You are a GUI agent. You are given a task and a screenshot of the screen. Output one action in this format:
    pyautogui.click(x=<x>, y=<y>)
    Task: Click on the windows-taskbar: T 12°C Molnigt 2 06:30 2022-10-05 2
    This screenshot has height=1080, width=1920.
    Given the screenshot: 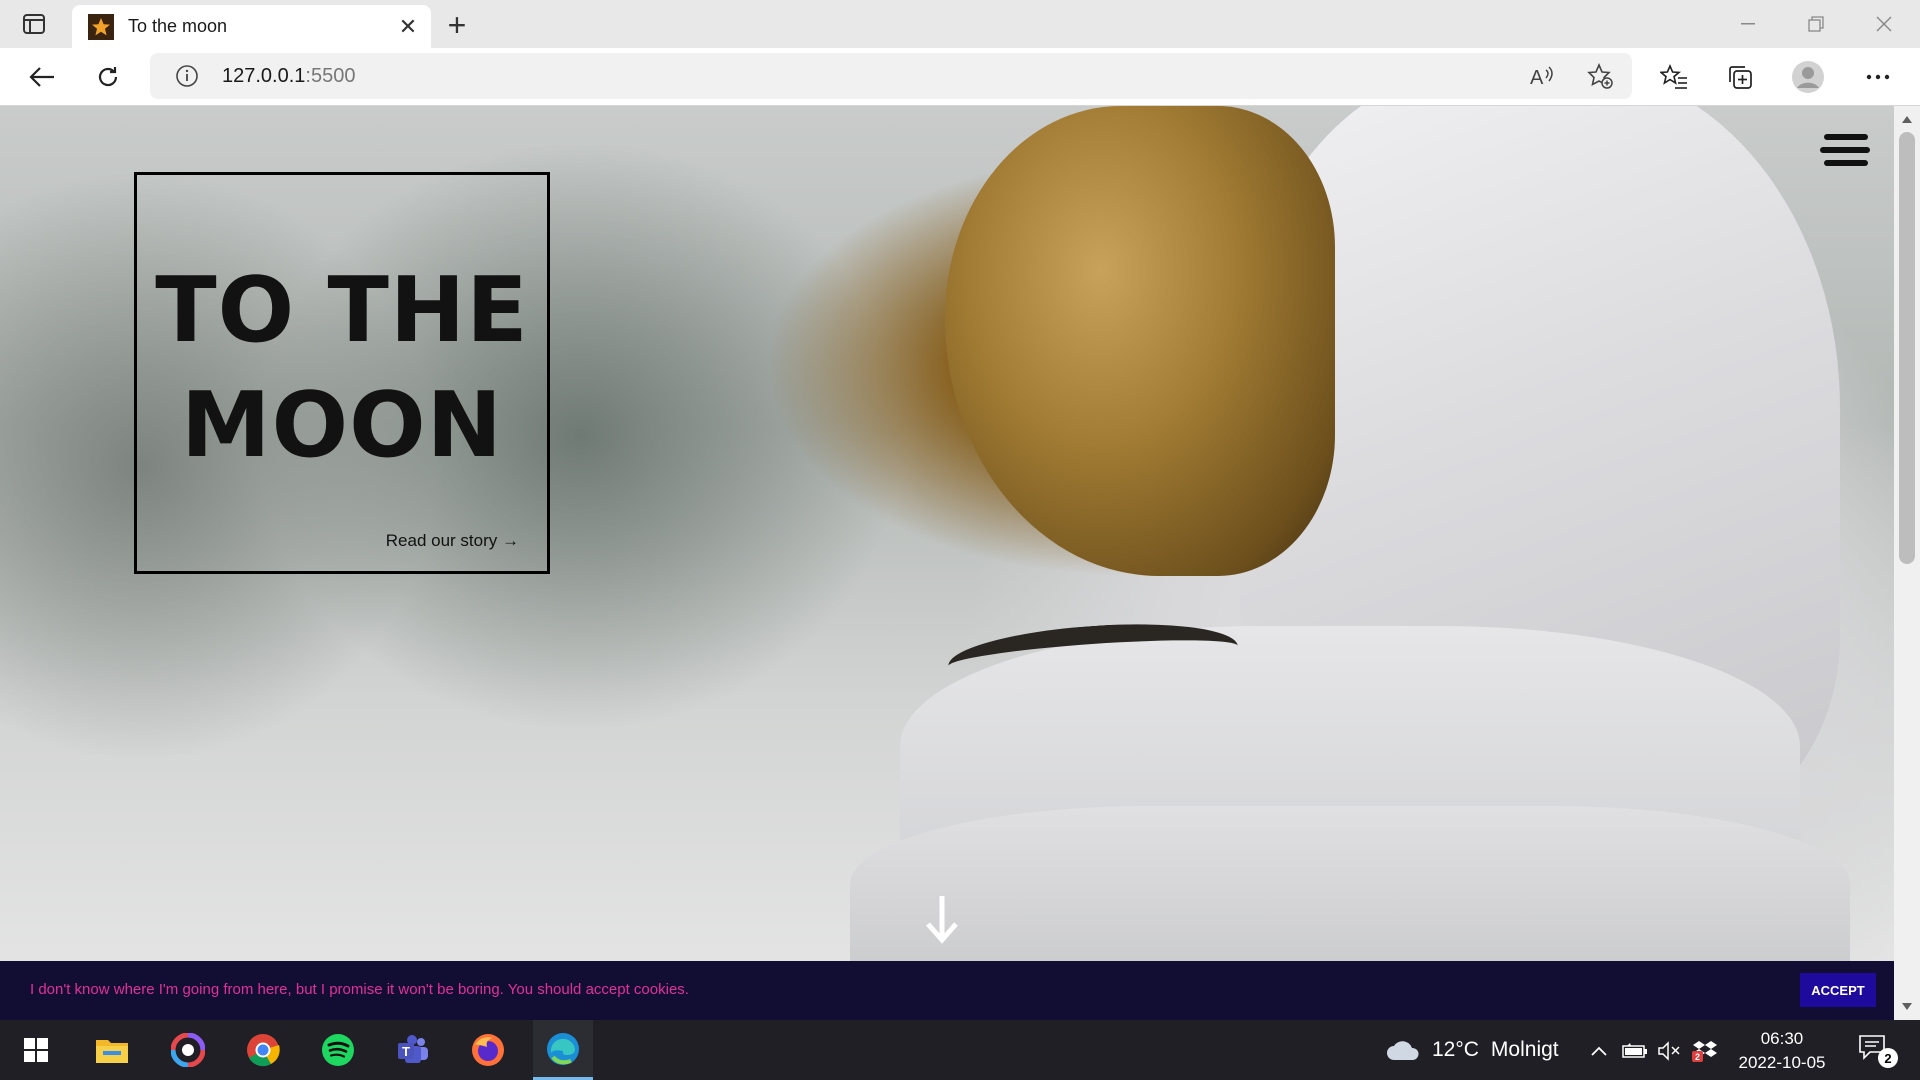 What is the action you would take?
    pyautogui.click(x=960, y=1050)
    